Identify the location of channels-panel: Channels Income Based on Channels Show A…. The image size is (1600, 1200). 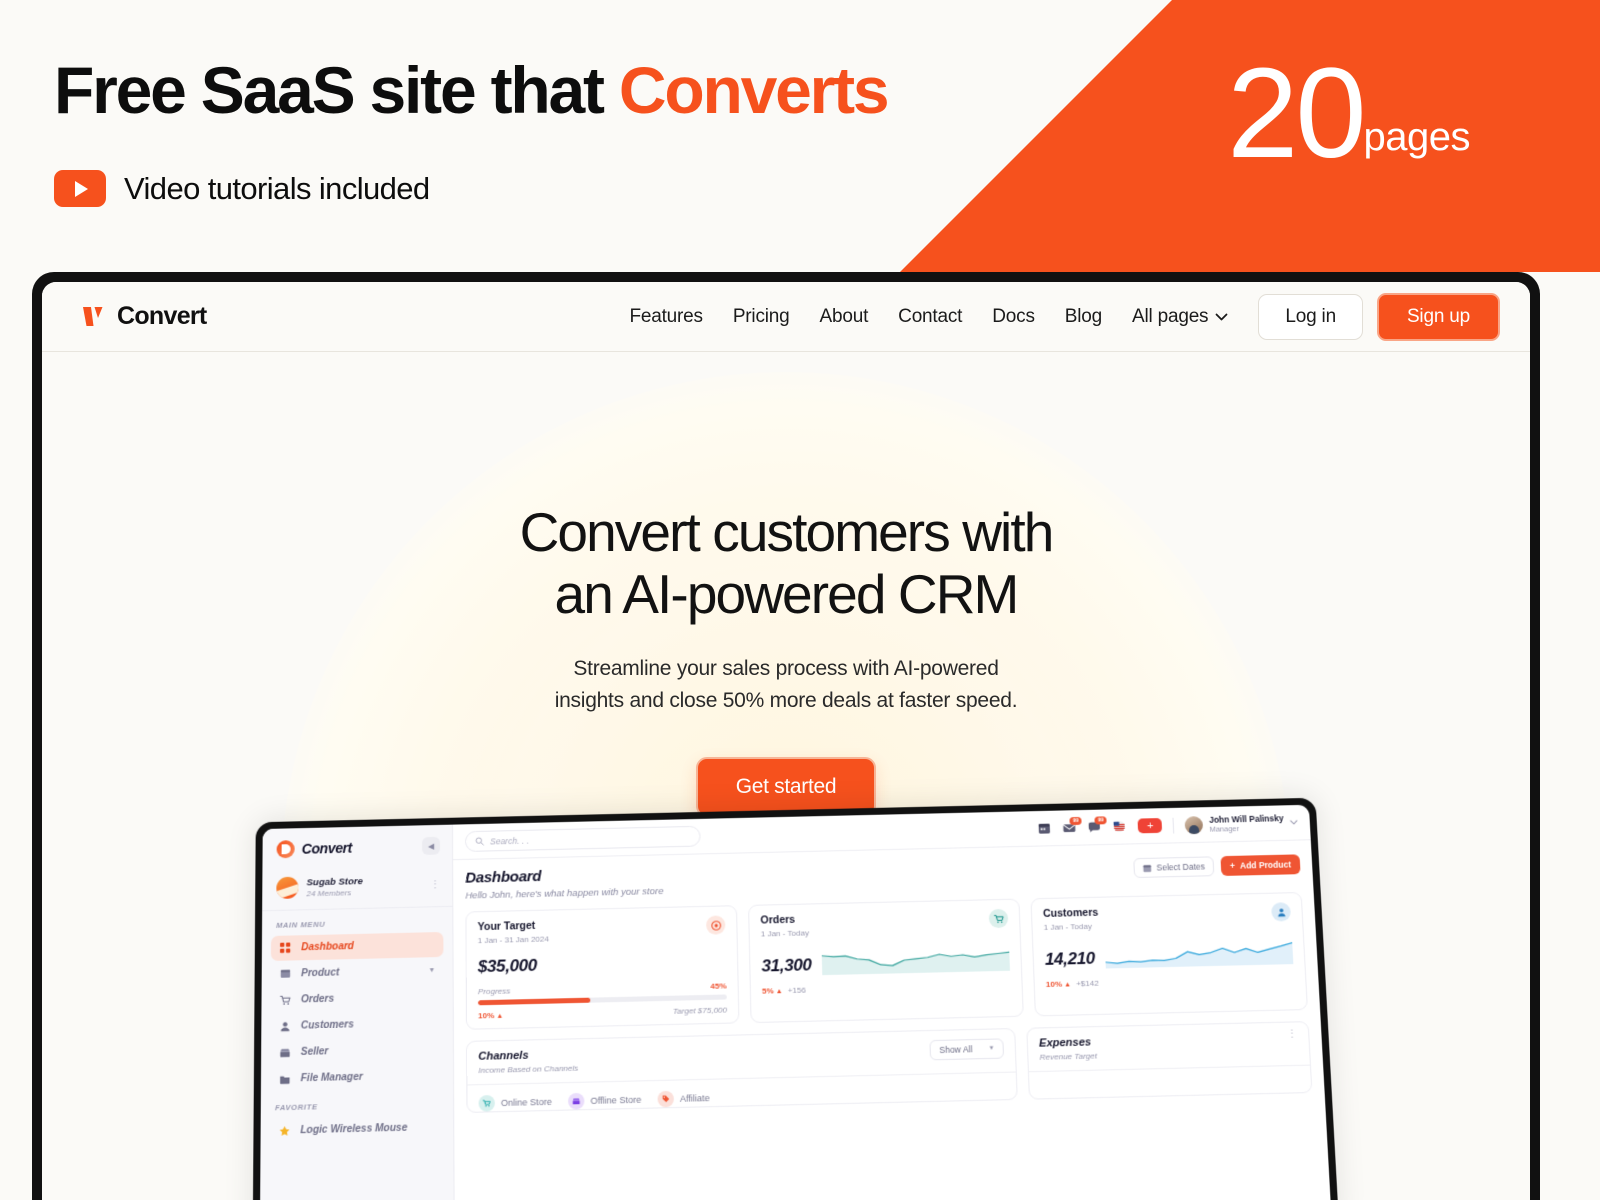
(742, 1070).